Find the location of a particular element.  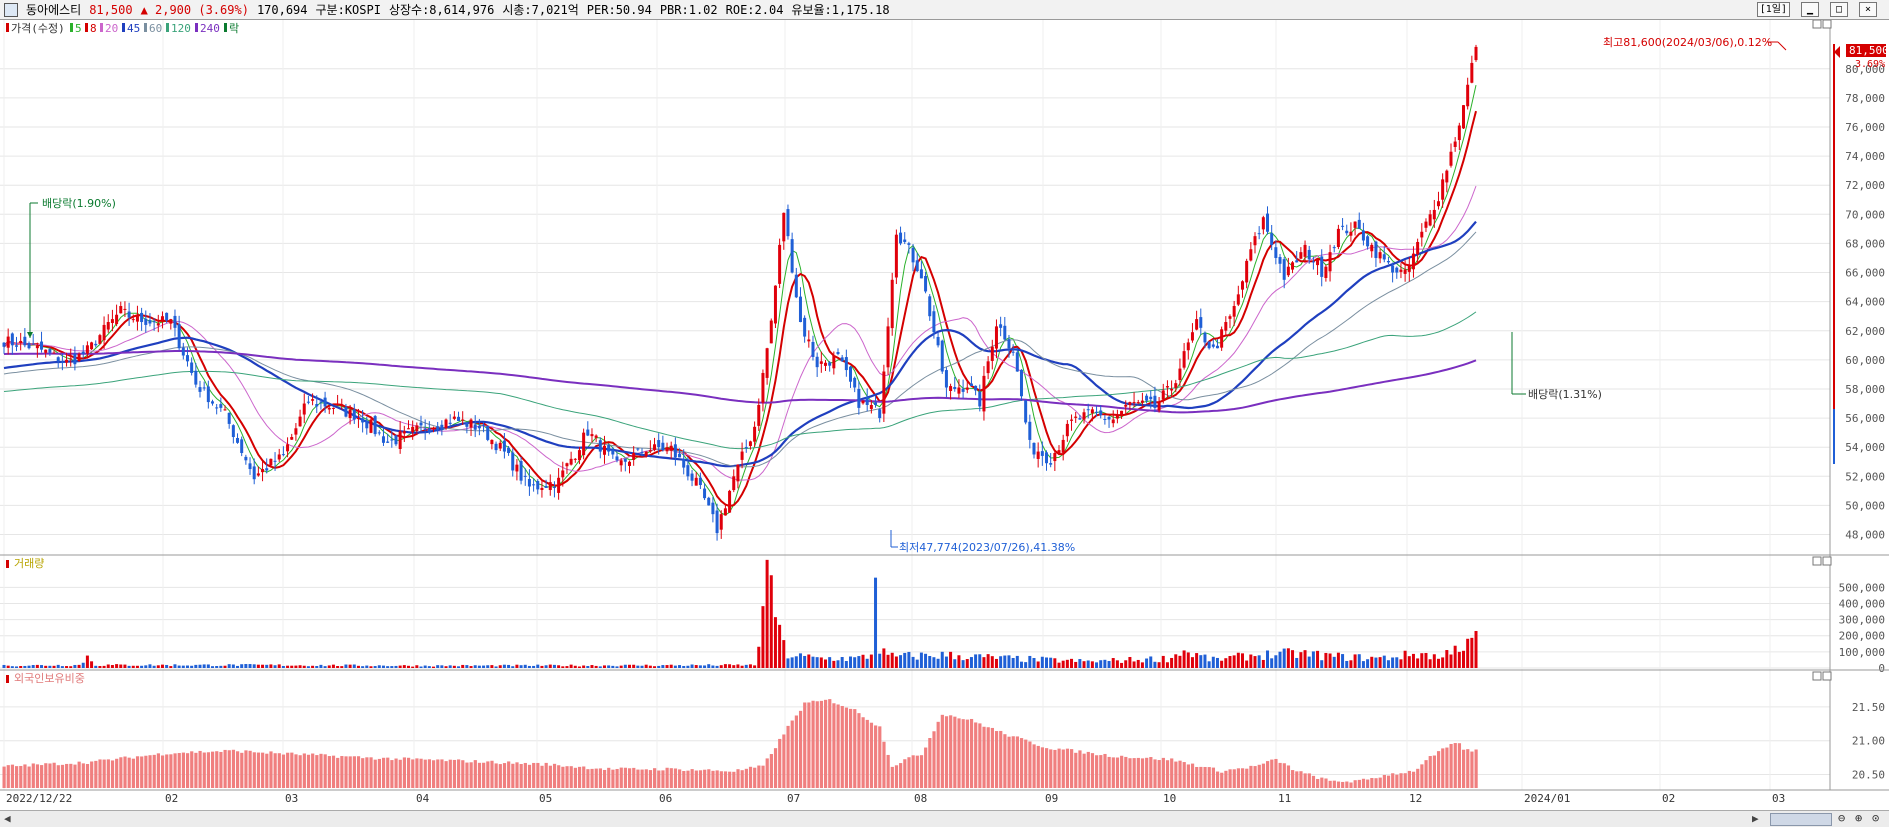

legend-label: 5 is located at coordinates (78, 28).